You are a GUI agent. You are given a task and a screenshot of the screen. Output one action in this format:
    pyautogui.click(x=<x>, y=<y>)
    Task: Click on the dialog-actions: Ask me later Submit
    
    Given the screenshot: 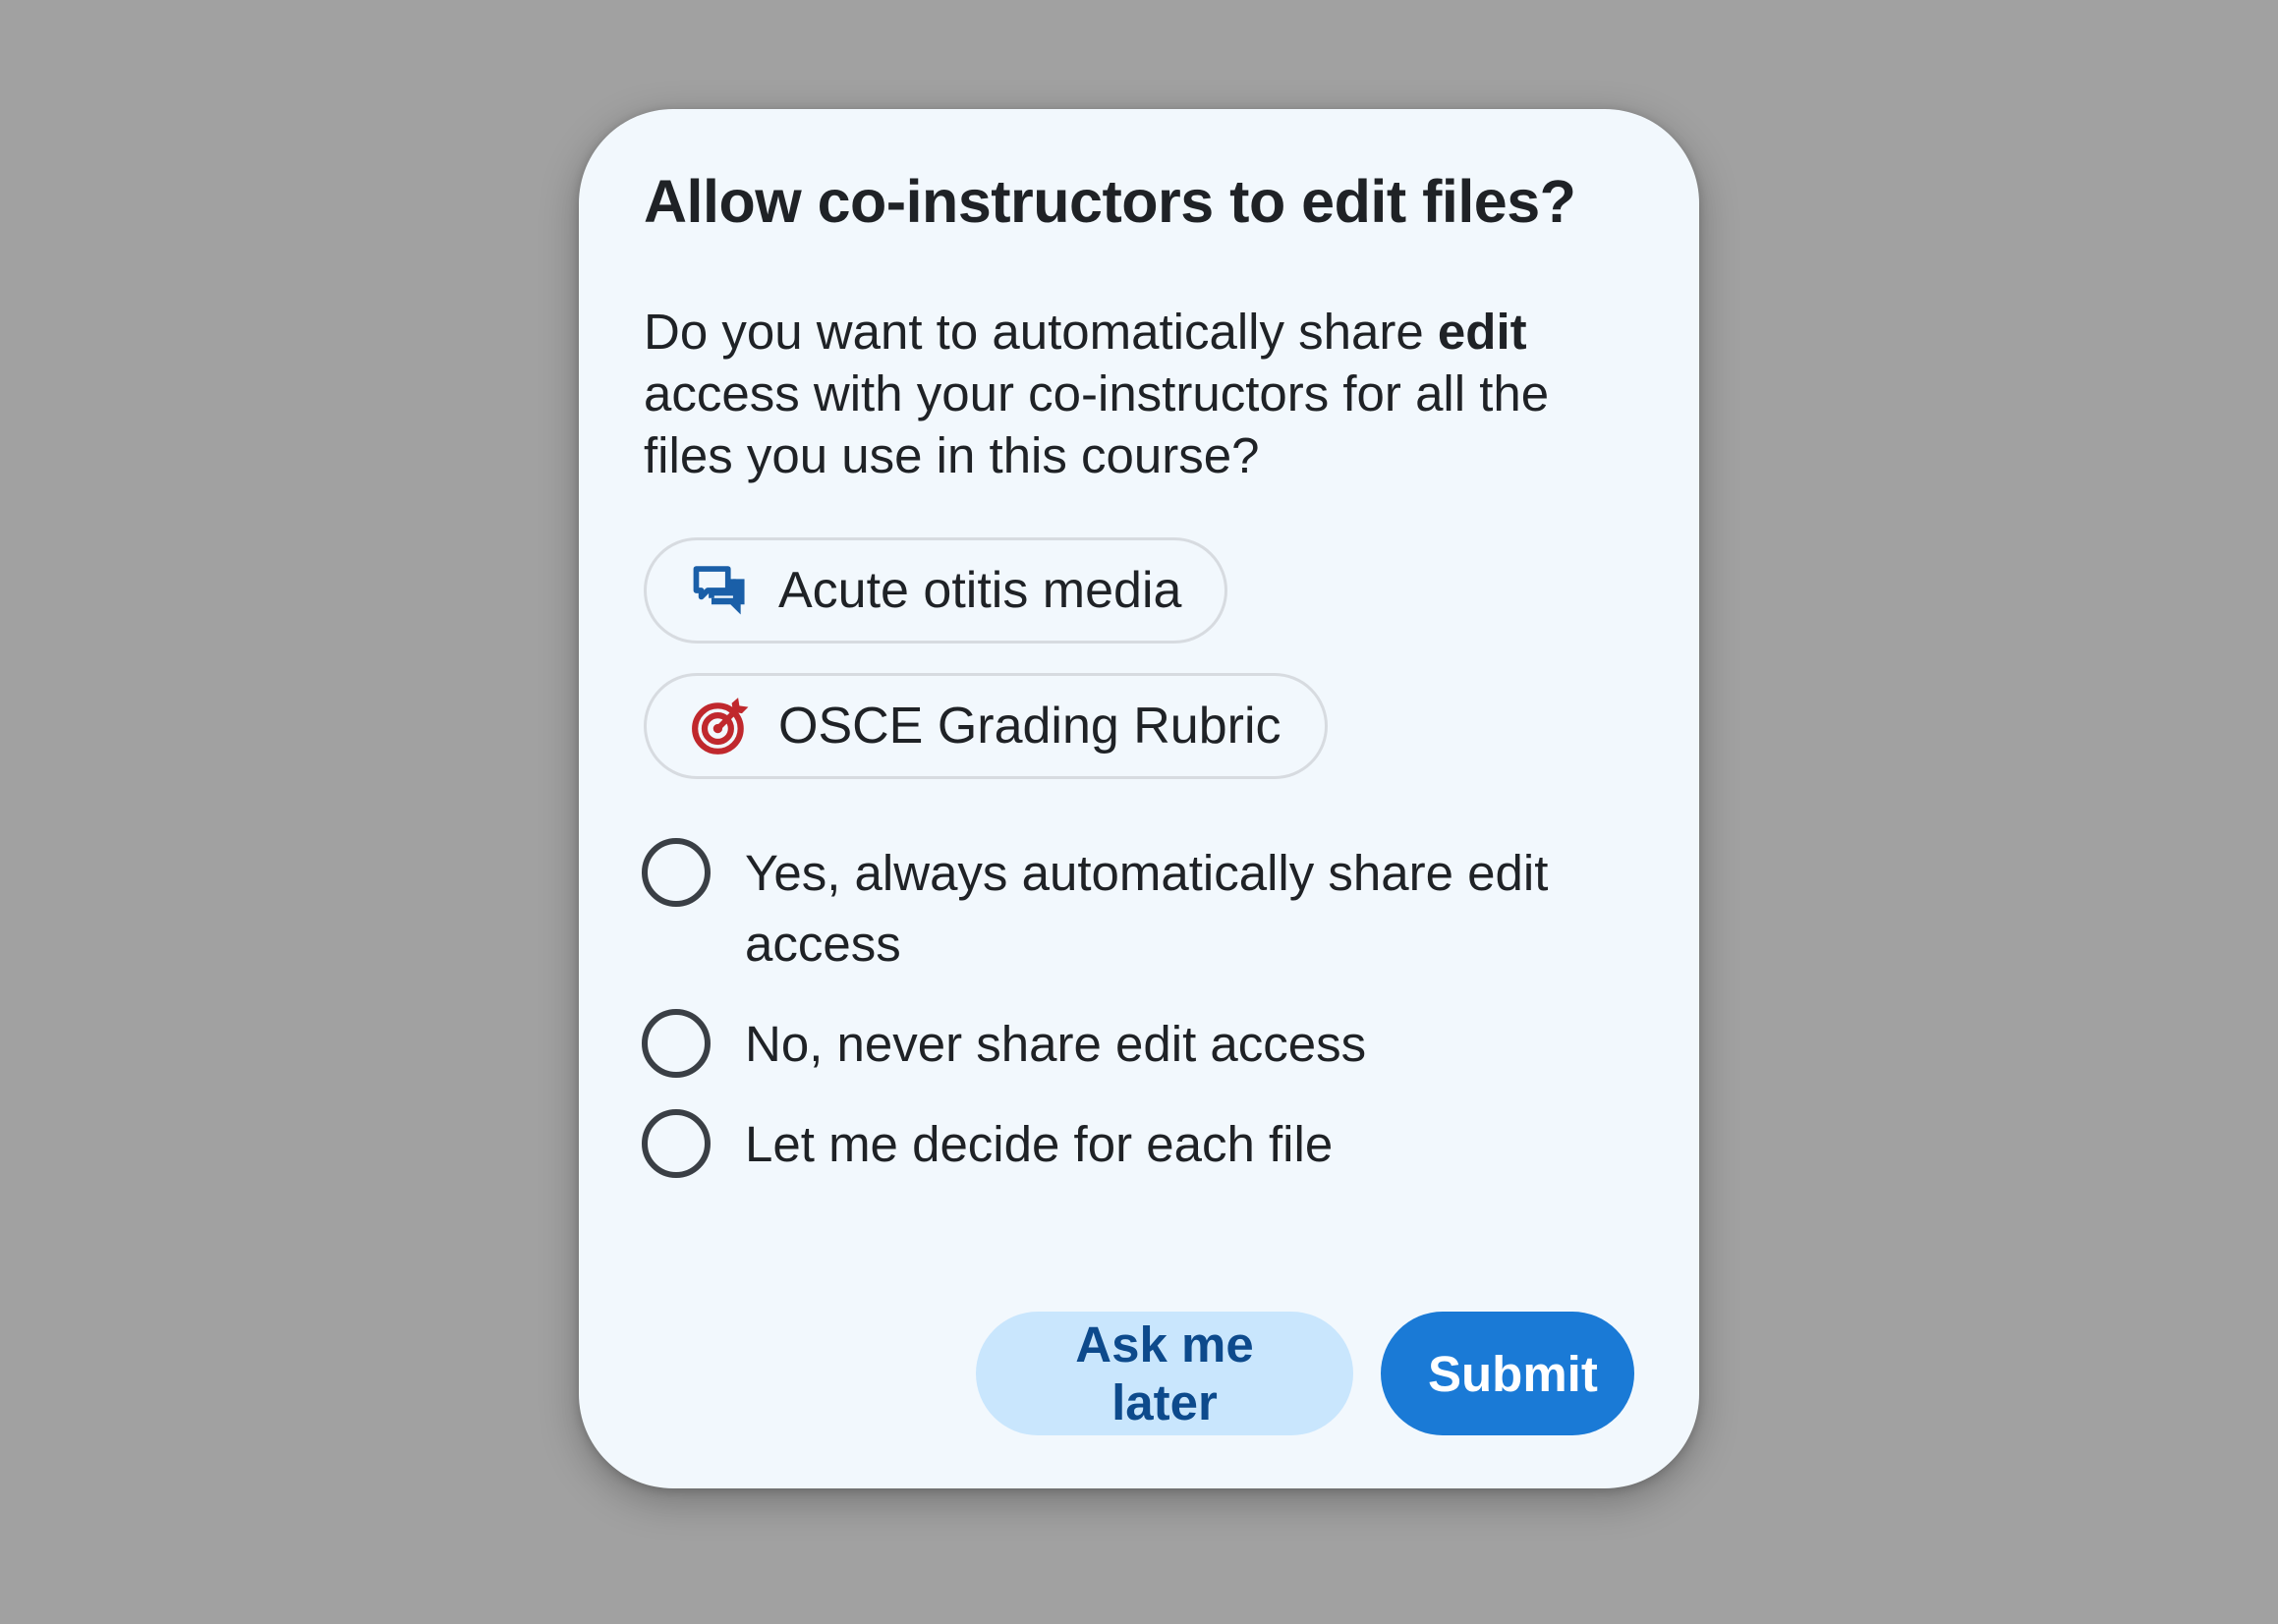 What is the action you would take?
    pyautogui.click(x=1305, y=1373)
    